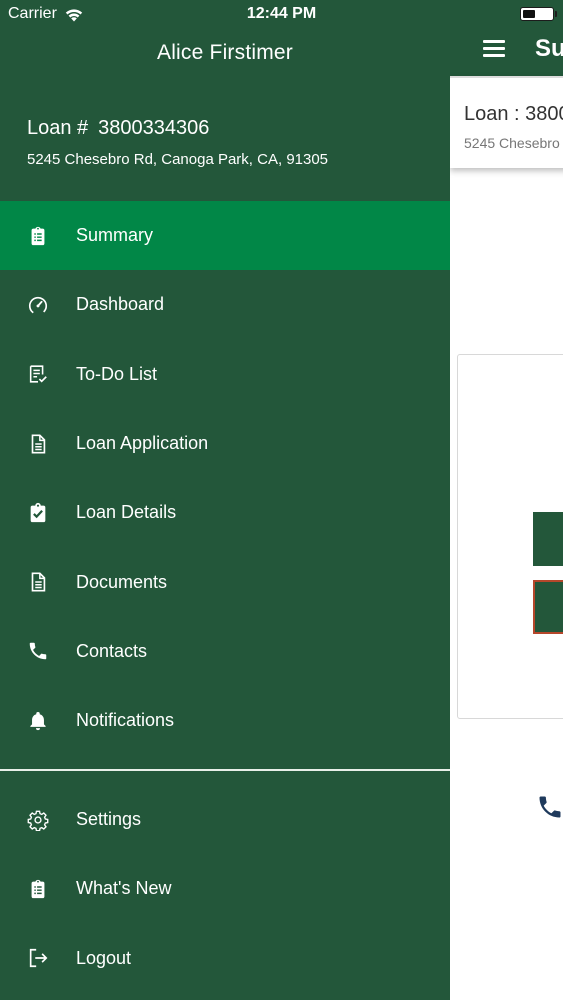 This screenshot has height=1000, width=563. Describe the element at coordinates (38, 958) in the screenshot. I see `logout-icon` at that location.